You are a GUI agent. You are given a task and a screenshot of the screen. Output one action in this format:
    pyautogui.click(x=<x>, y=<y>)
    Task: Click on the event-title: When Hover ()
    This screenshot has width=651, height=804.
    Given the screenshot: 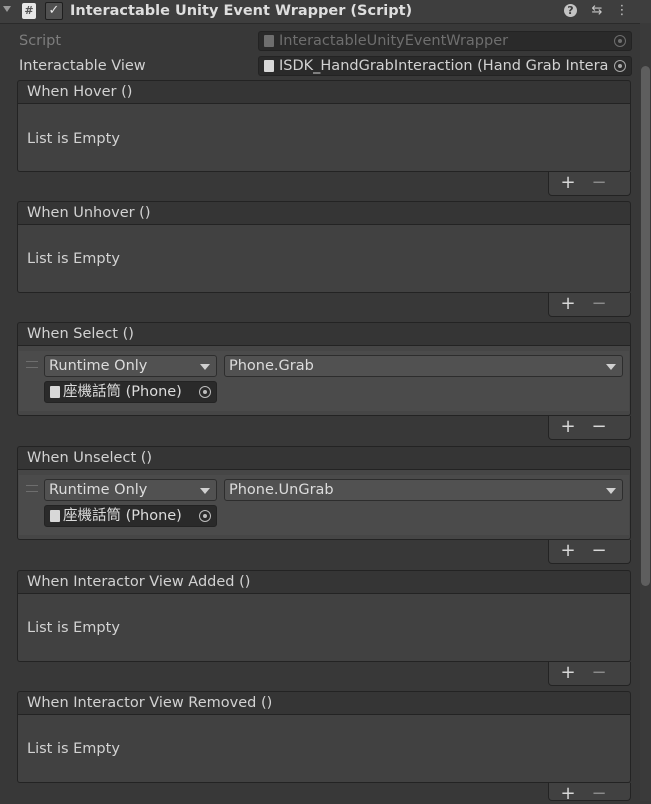 What is the action you would take?
    pyautogui.click(x=80, y=92)
    